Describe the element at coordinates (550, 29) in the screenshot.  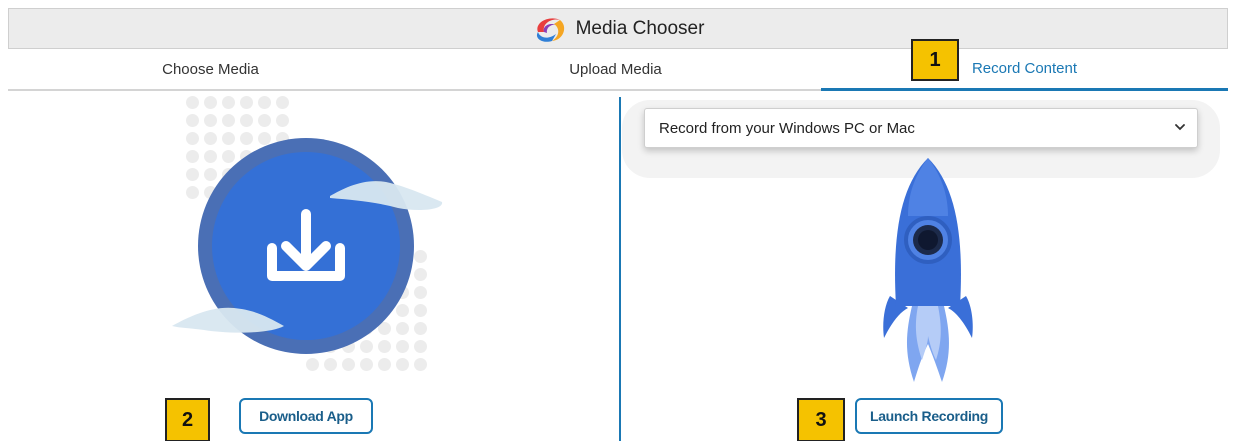
I see `media-chooser-logo-icon` at that location.